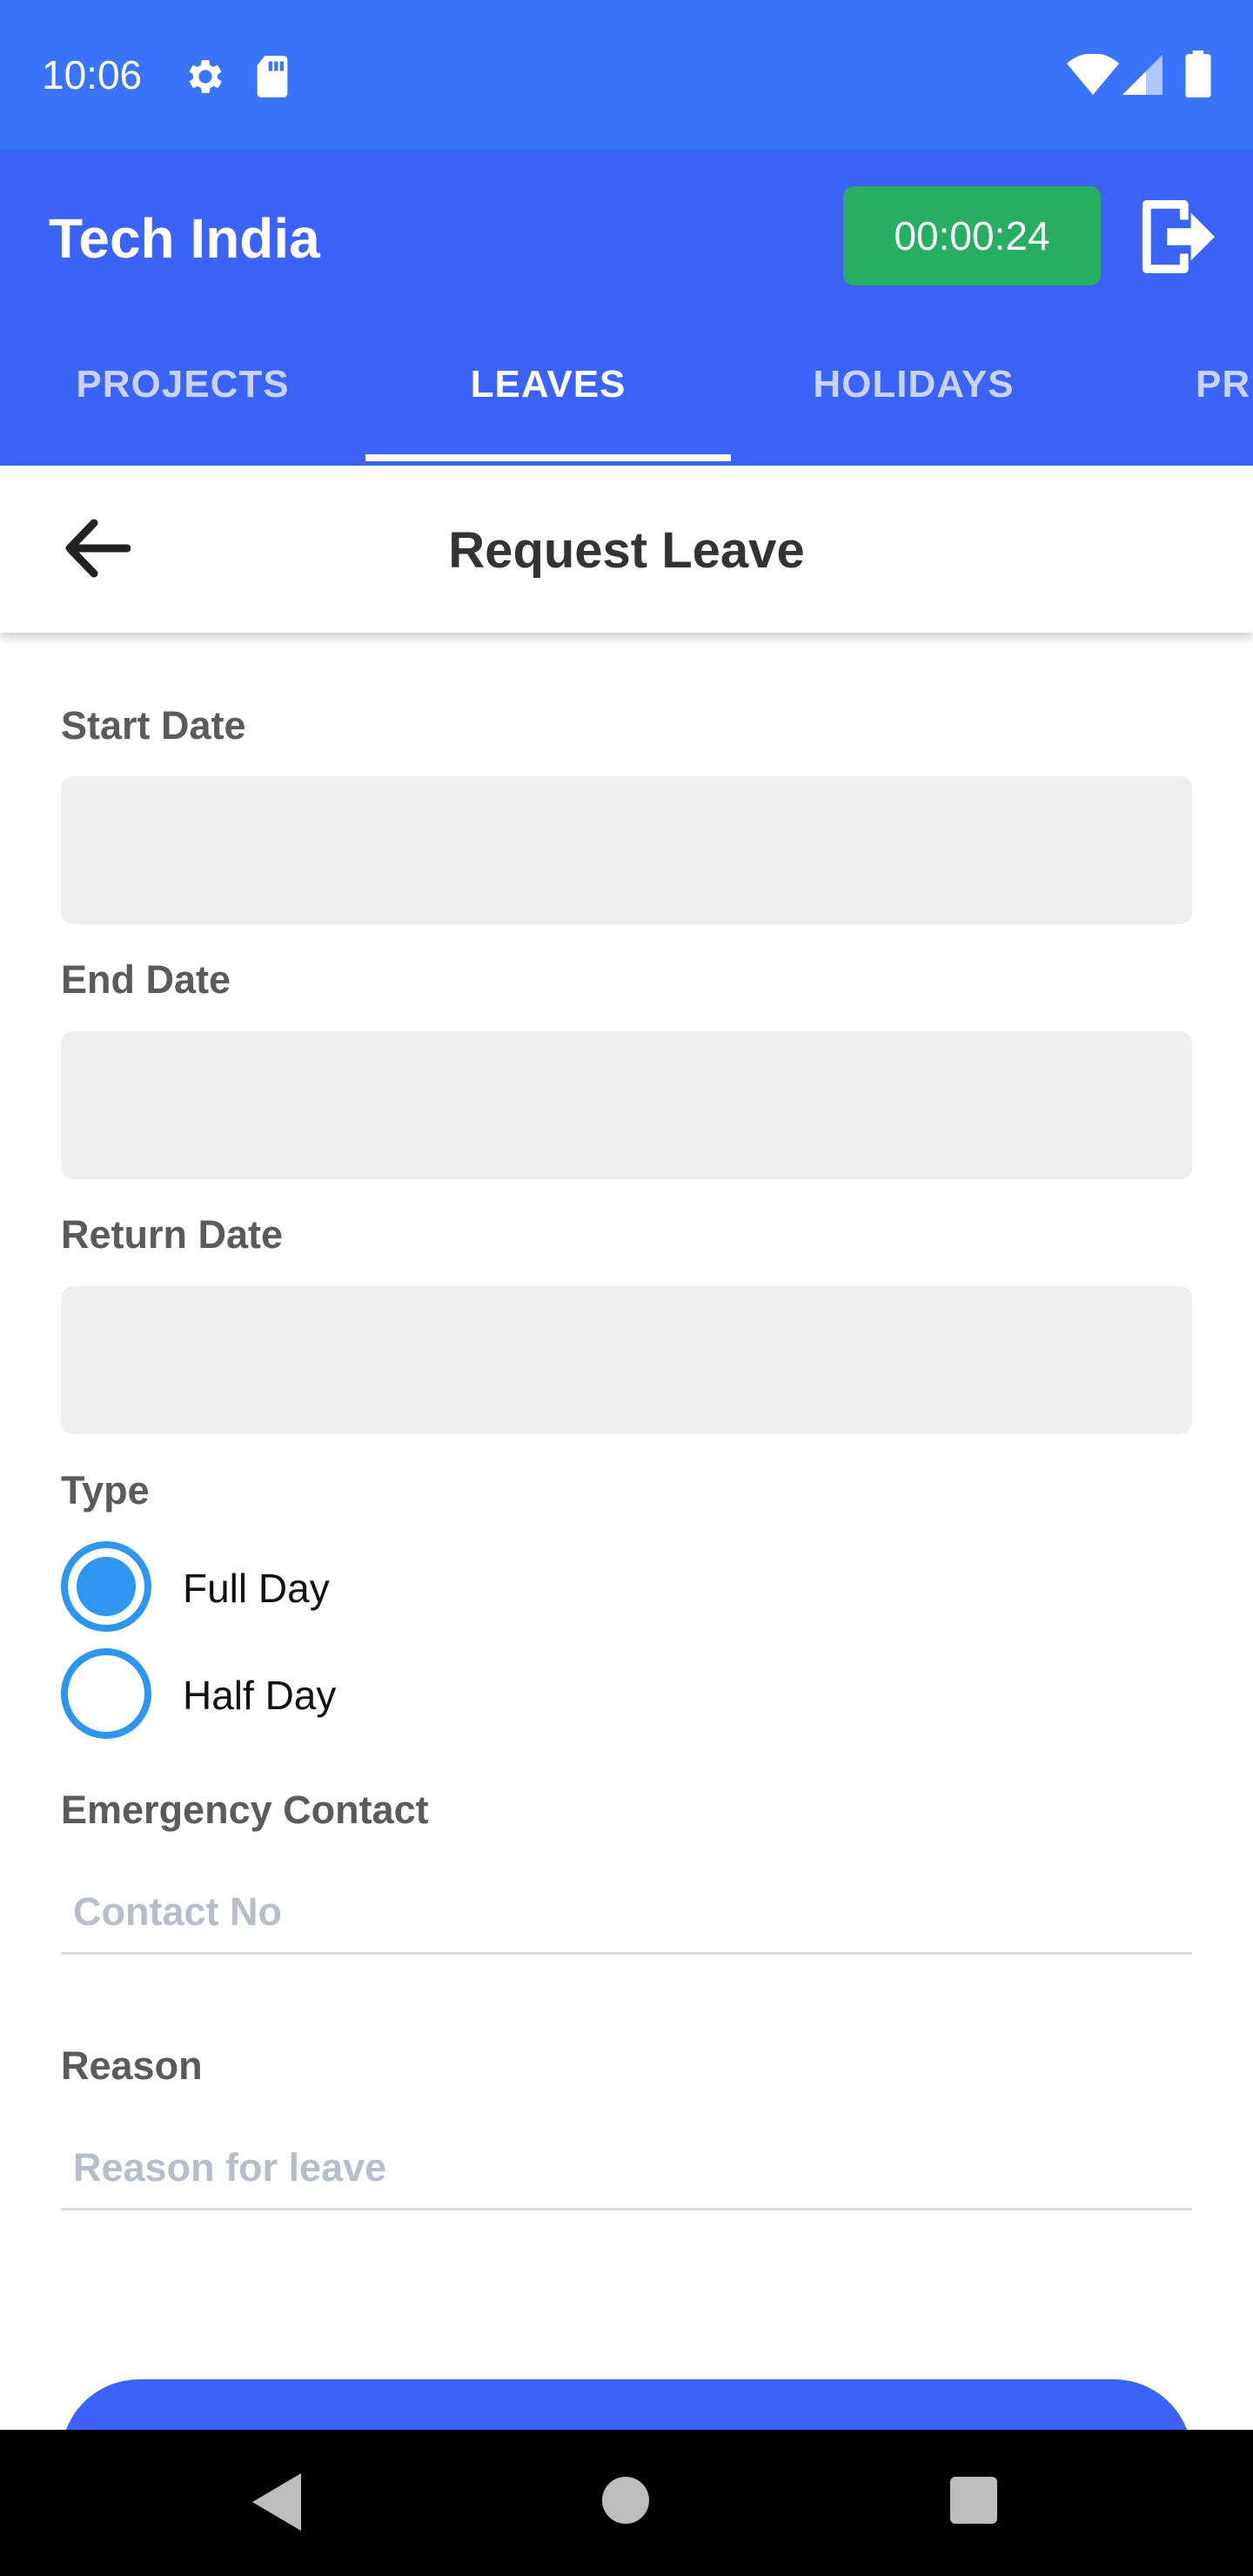 The height and width of the screenshot is (2576, 1253). I want to click on status-bar: 10:06, so click(626, 75).